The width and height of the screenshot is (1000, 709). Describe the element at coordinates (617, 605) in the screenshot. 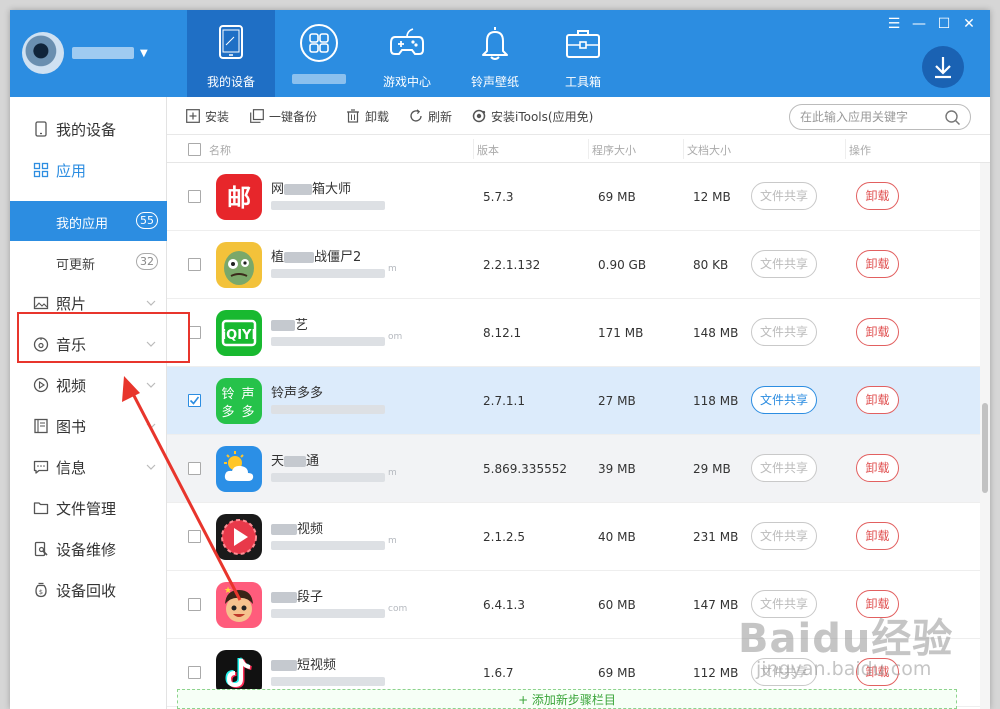

I see `app-size: 60 MB` at that location.